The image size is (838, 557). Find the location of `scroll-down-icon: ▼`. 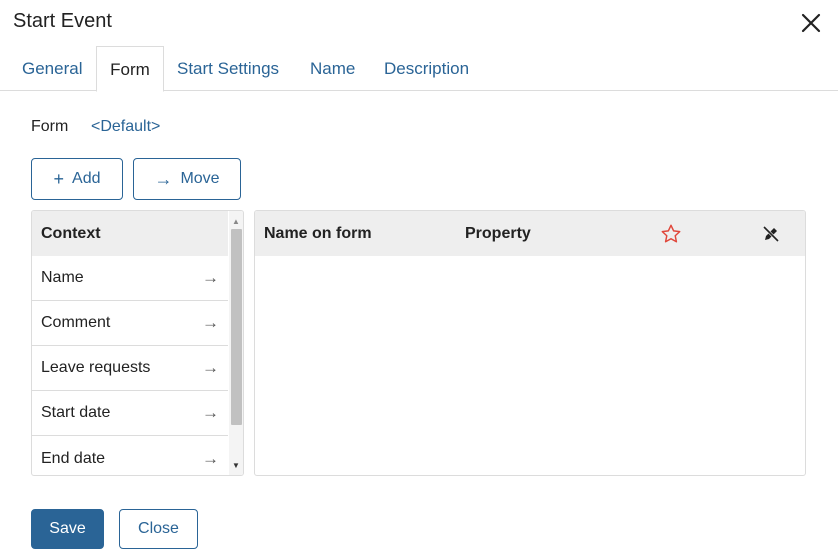

scroll-down-icon: ▼ is located at coordinates (236, 465).